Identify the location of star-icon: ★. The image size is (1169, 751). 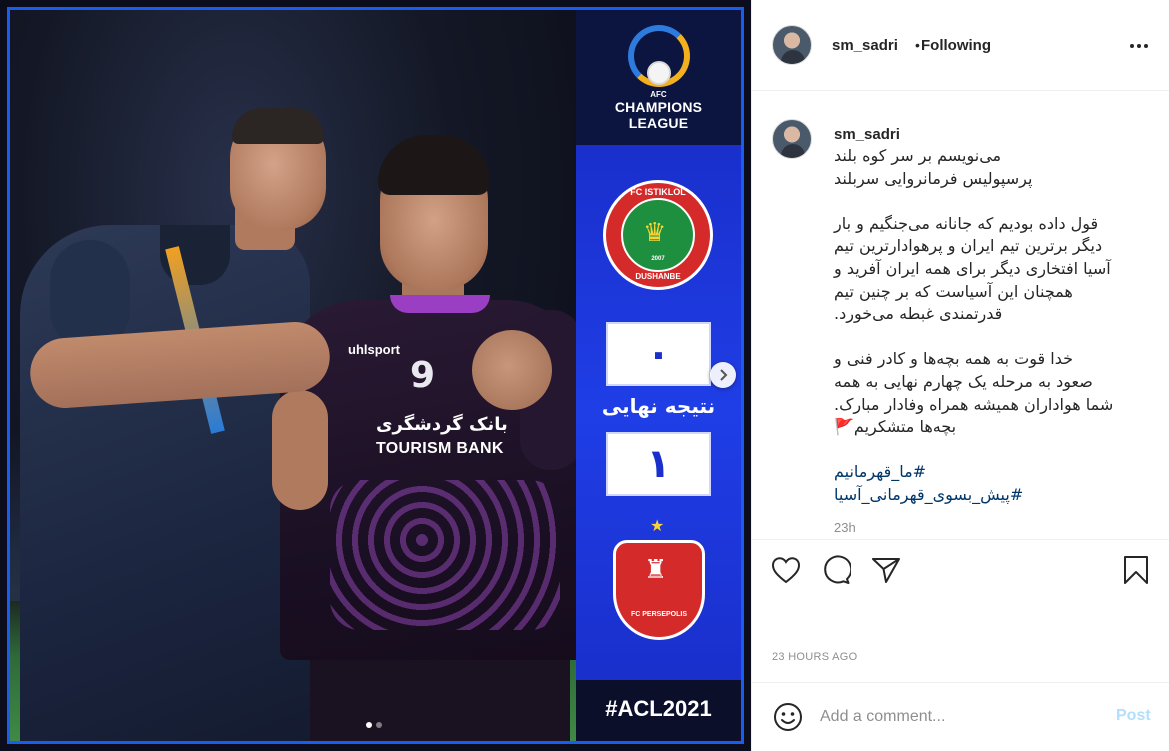
(657, 525).